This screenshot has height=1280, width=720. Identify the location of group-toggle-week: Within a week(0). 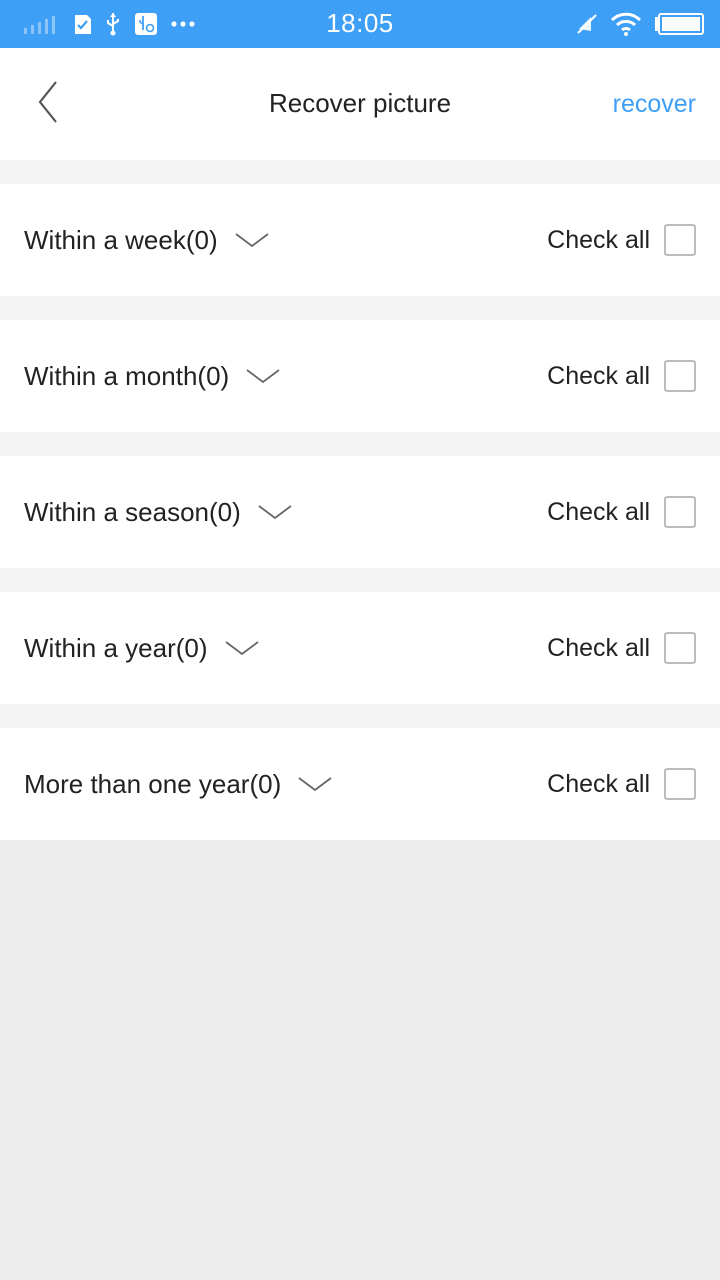
(147, 240).